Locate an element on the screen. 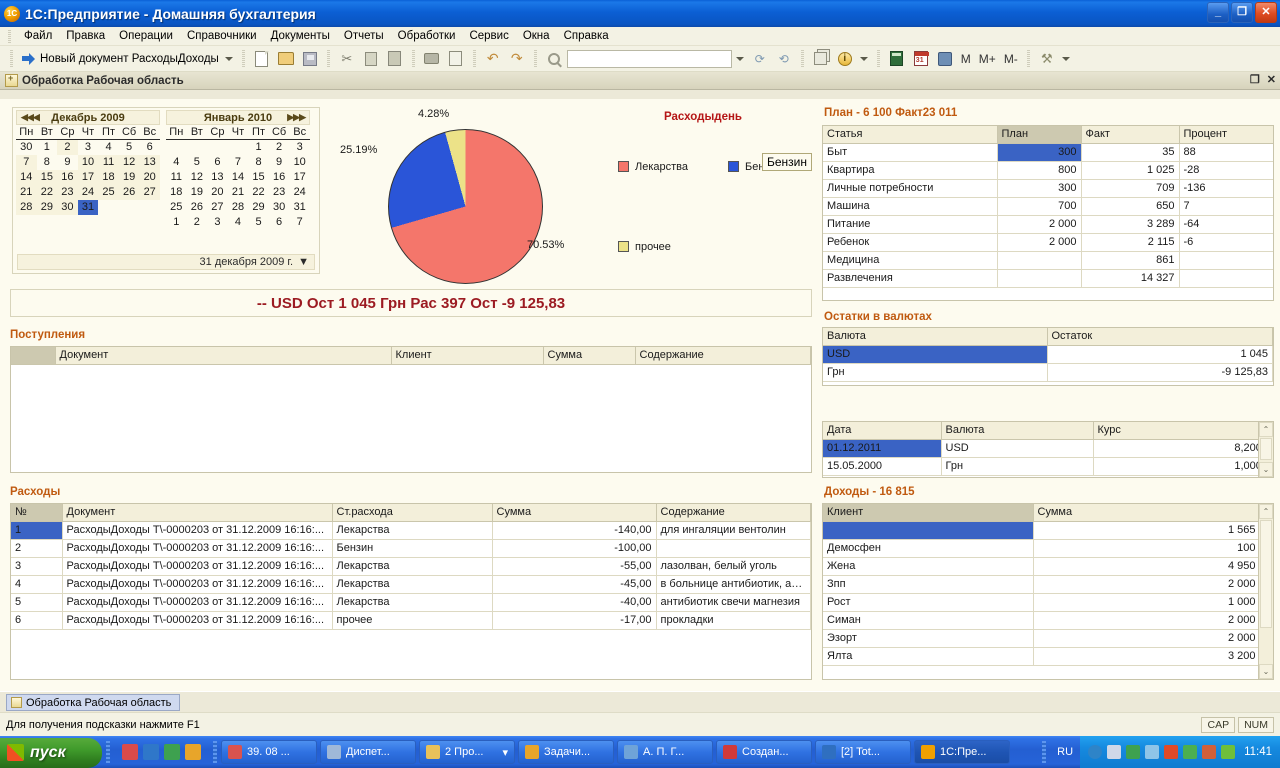 This screenshot has height=768, width=1280. rashody-col-number: № is located at coordinates (37, 513).